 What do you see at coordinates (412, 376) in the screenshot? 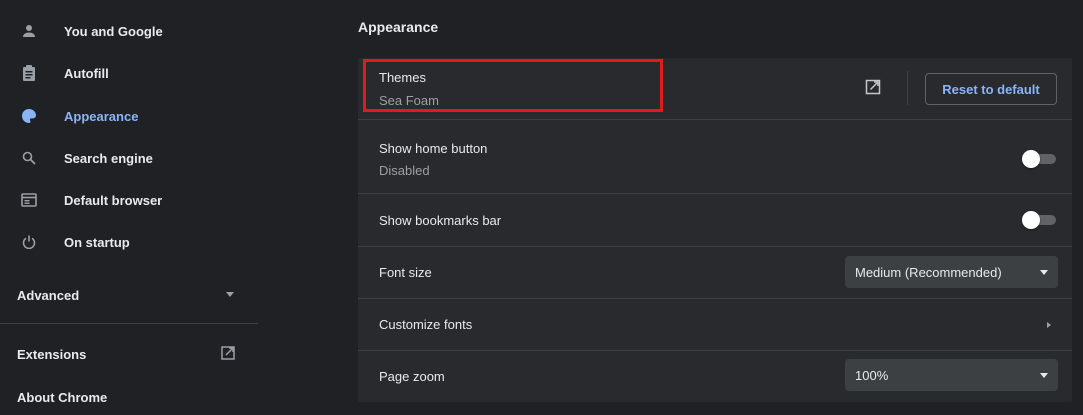
I see `page-zoom-label: Page zoom` at bounding box center [412, 376].